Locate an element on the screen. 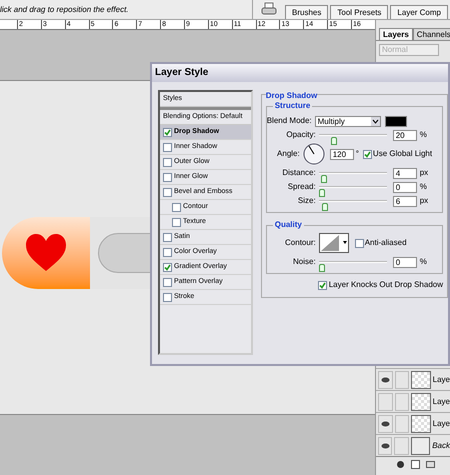 The height and width of the screenshot is (475, 450). folder-icon is located at coordinates (430, 464).